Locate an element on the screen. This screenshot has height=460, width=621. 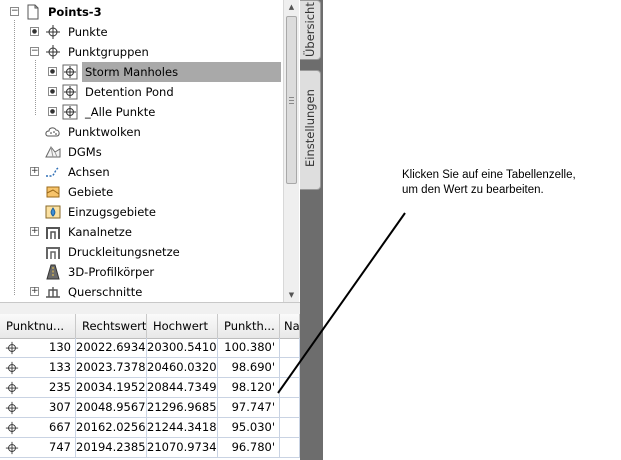
tree-item-punkte: ● Punkte is located at coordinates (141, 32).